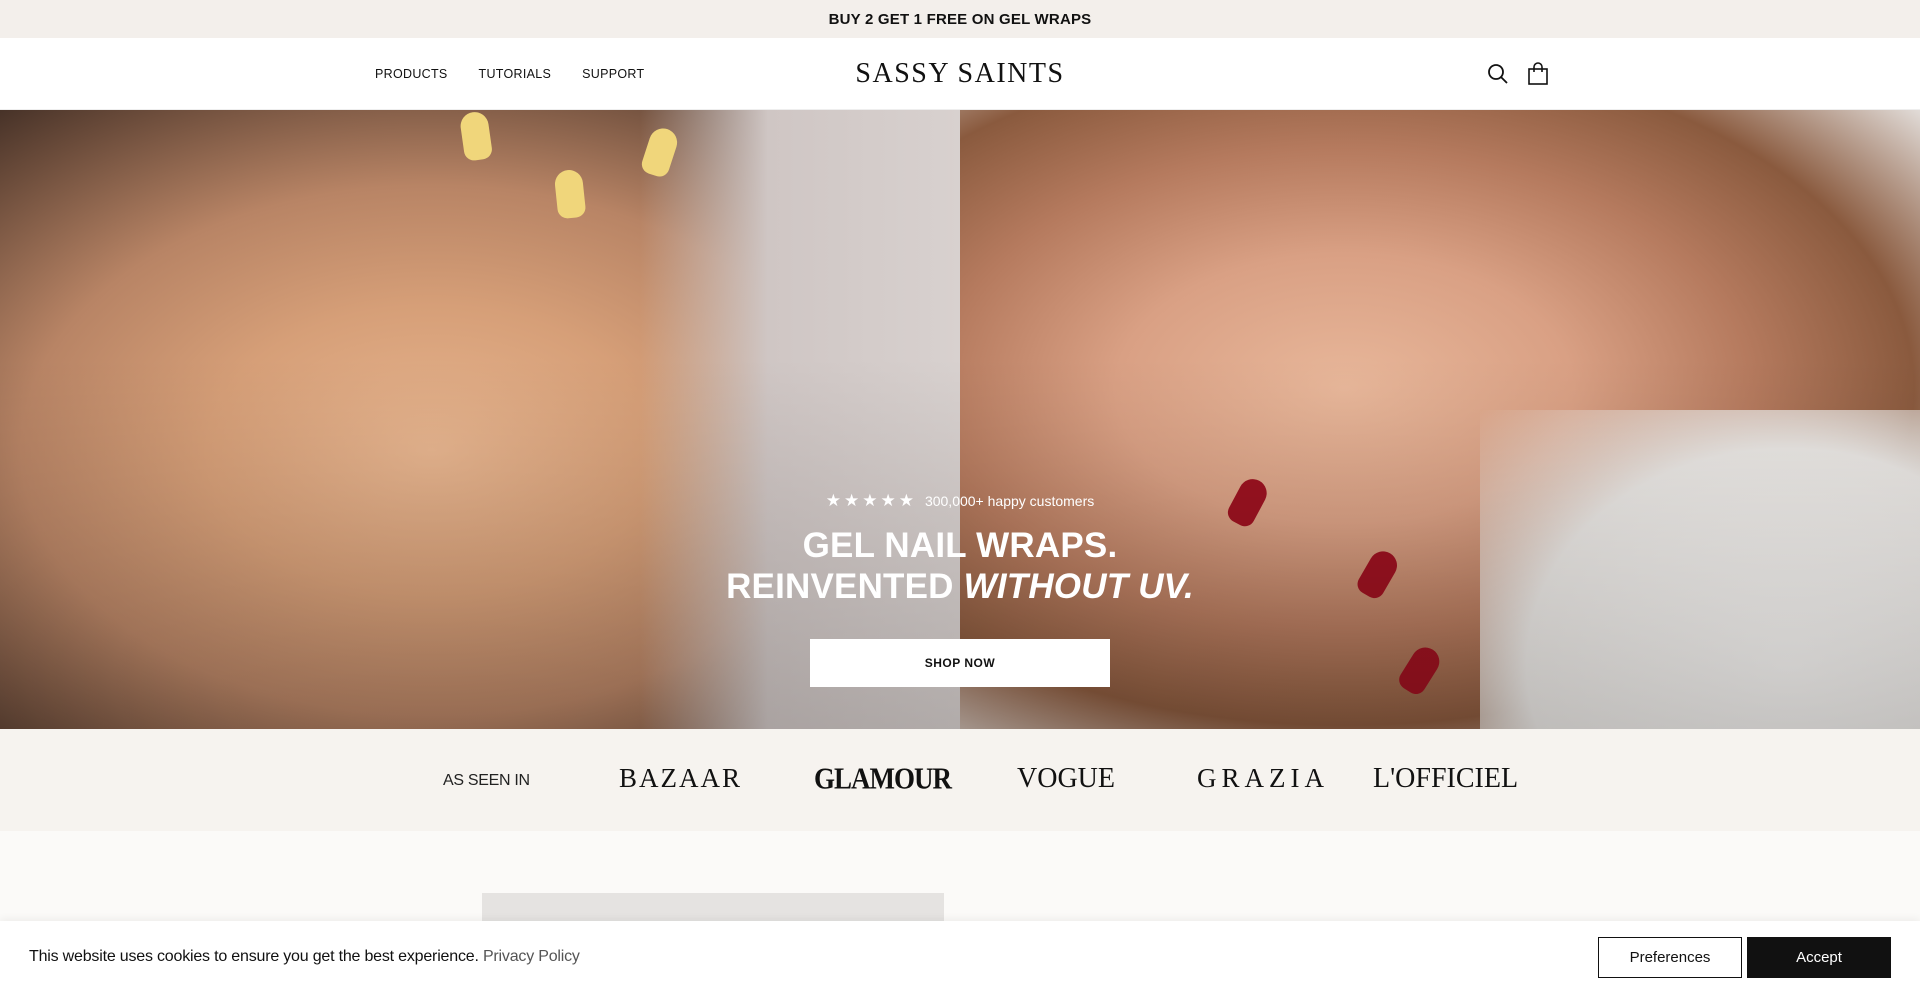 The width and height of the screenshot is (1920, 993). What do you see at coordinates (411, 74) in the screenshot?
I see `nav-products: PRODUCTS` at bounding box center [411, 74].